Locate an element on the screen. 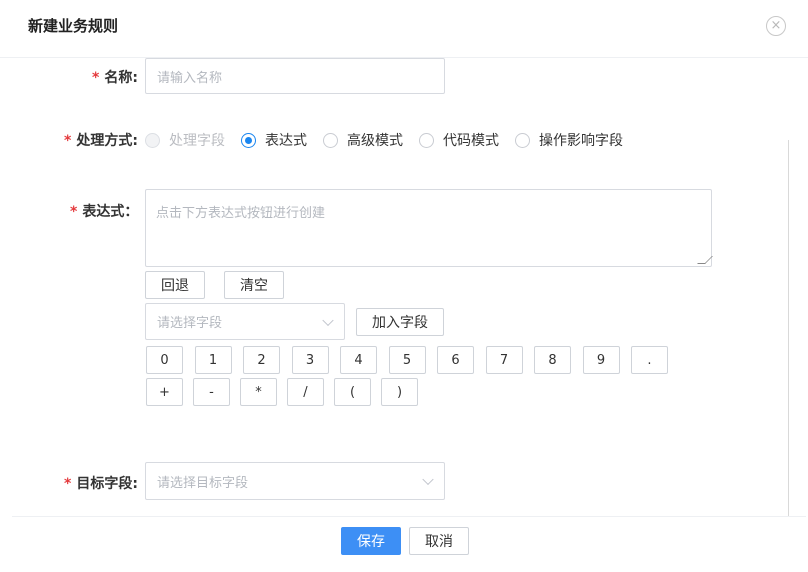  dialog-footer: 保存 取消 is located at coordinates (409, 544).